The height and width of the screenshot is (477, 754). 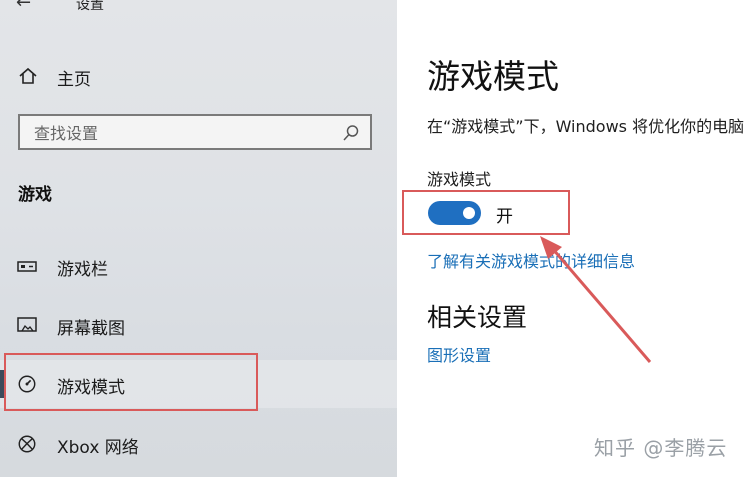 What do you see at coordinates (531, 260) in the screenshot?
I see `learn-more-link: 了解有关游戏模式的详细信息` at bounding box center [531, 260].